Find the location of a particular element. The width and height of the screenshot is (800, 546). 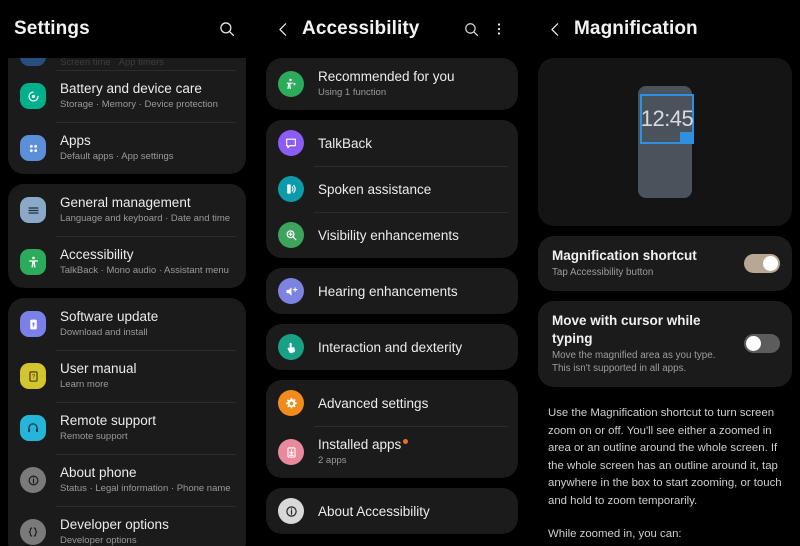

more-vertical-icon is located at coordinates (499, 29).